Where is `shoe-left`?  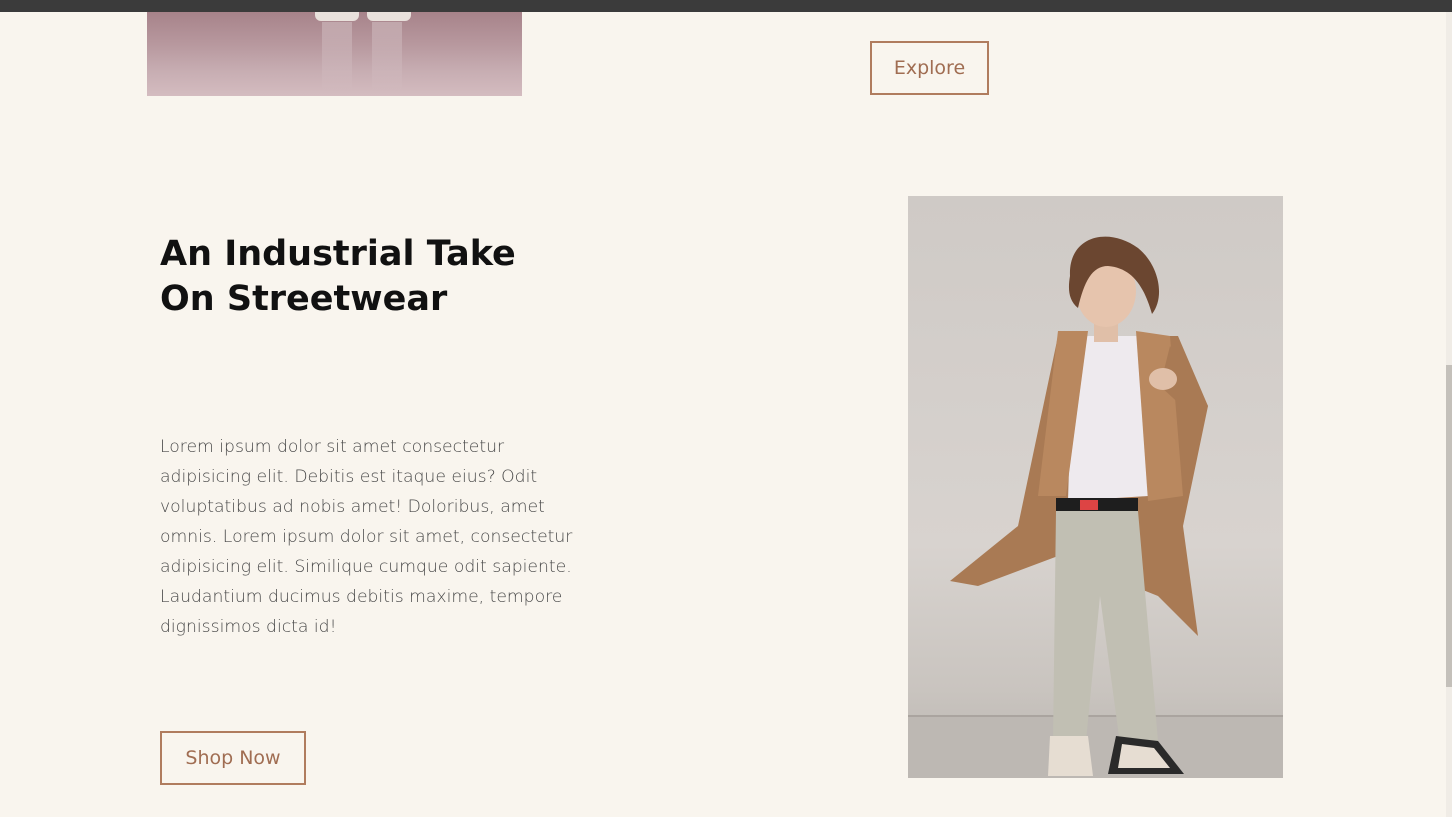 shoe-left is located at coordinates (1070, 756).